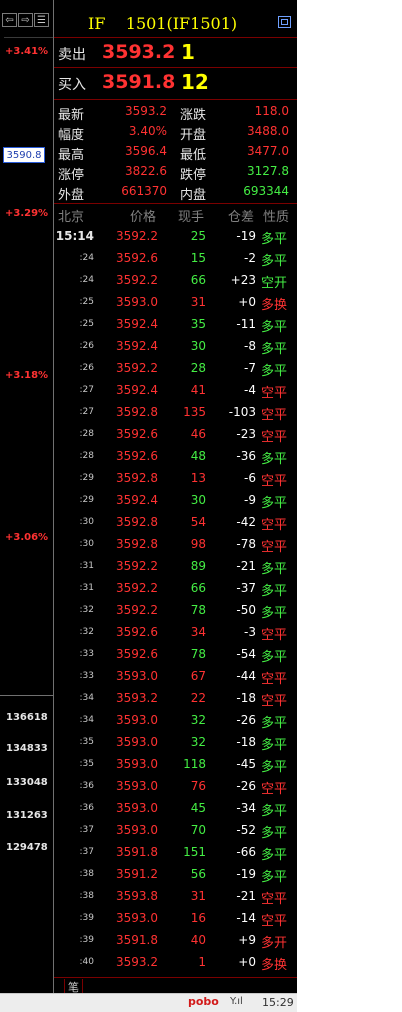  I want to click on trade-row: :32 3592.2 78 -50 多平, so click(175, 610).